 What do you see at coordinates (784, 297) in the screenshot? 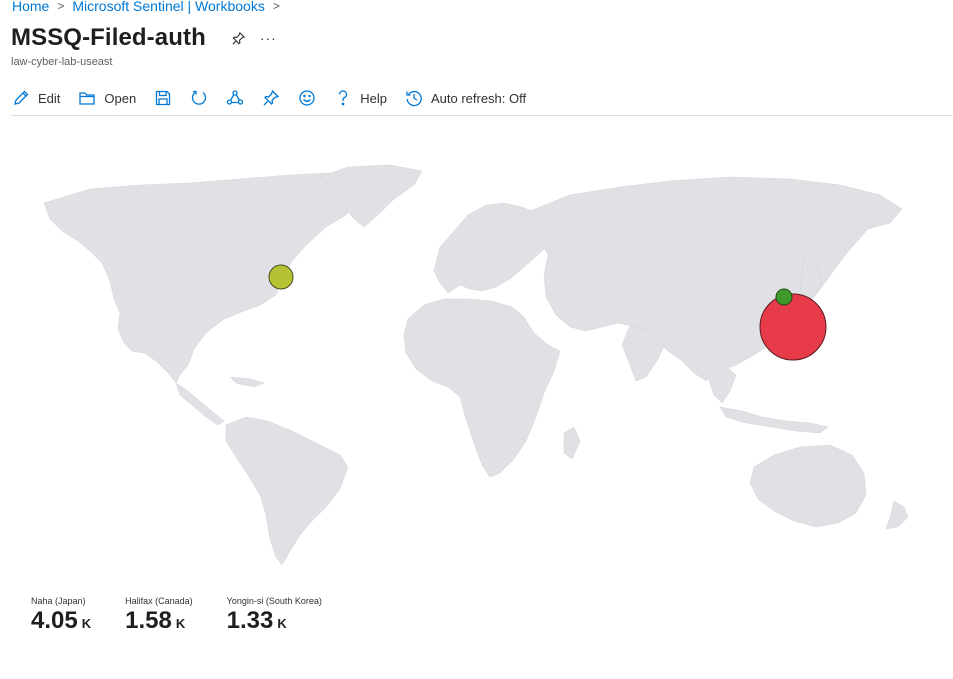
I see `map-marker-yongin-si` at bounding box center [784, 297].